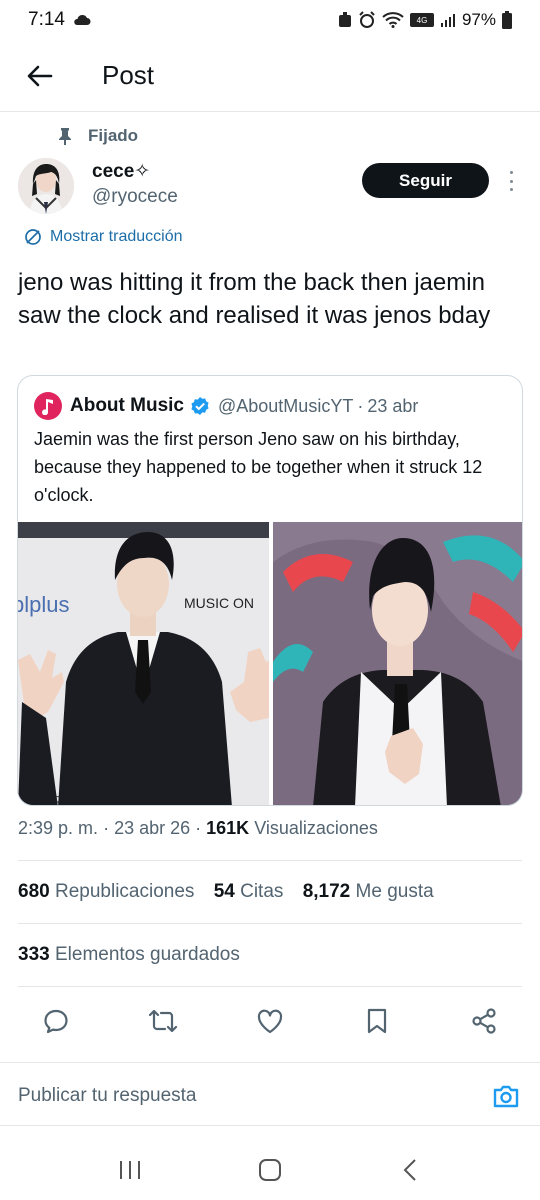 The image size is (540, 1200). I want to click on like-icon, so click(270, 1021).